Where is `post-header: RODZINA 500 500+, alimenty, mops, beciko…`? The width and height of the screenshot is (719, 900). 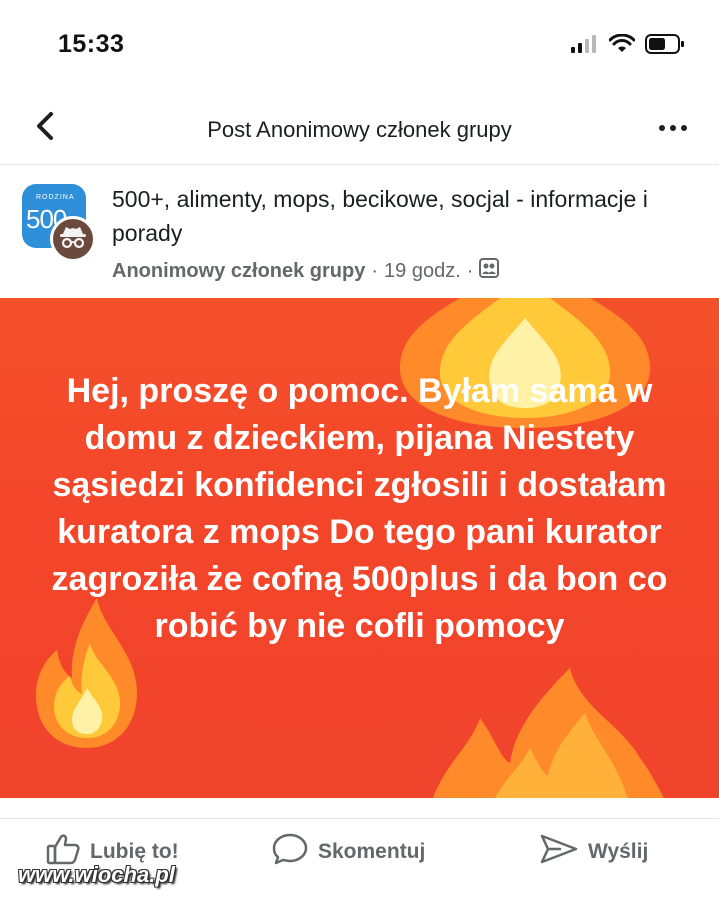
post-header: RODZINA 500 500+, alimenty, mops, beciko… is located at coordinates (359, 233).